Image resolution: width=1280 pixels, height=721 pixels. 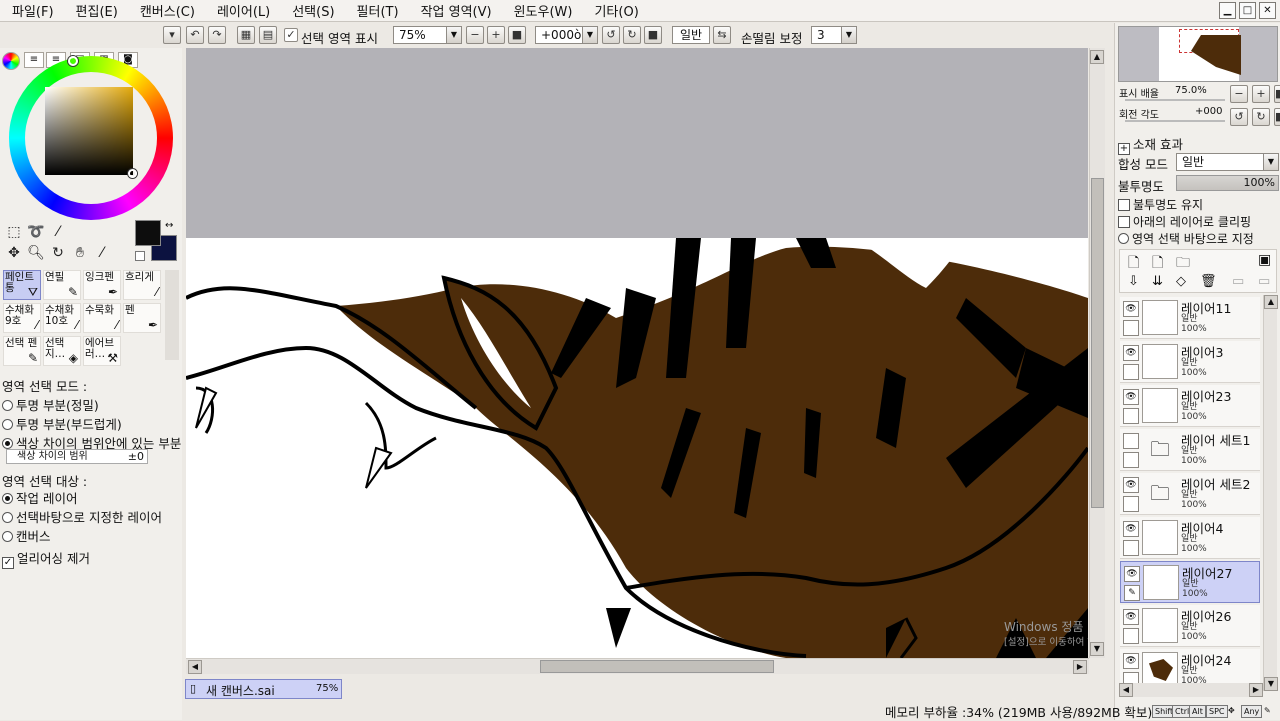 What do you see at coordinates (1227, 183) in the screenshot?
I see `opacity-slider: 100%` at bounding box center [1227, 183].